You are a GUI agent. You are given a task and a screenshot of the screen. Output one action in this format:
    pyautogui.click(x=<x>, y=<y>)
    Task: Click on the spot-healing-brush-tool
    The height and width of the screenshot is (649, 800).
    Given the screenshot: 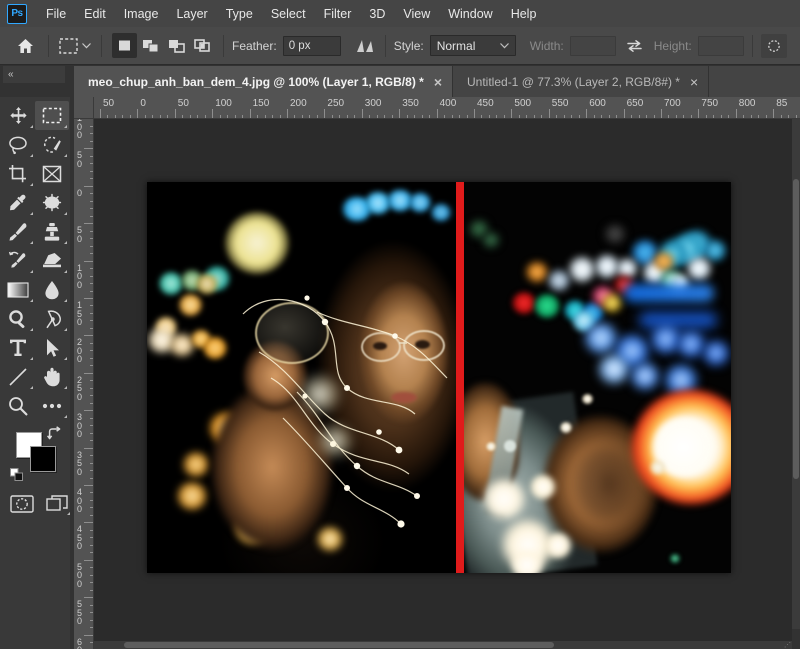 What is the action you would take?
    pyautogui.click(x=52, y=202)
    